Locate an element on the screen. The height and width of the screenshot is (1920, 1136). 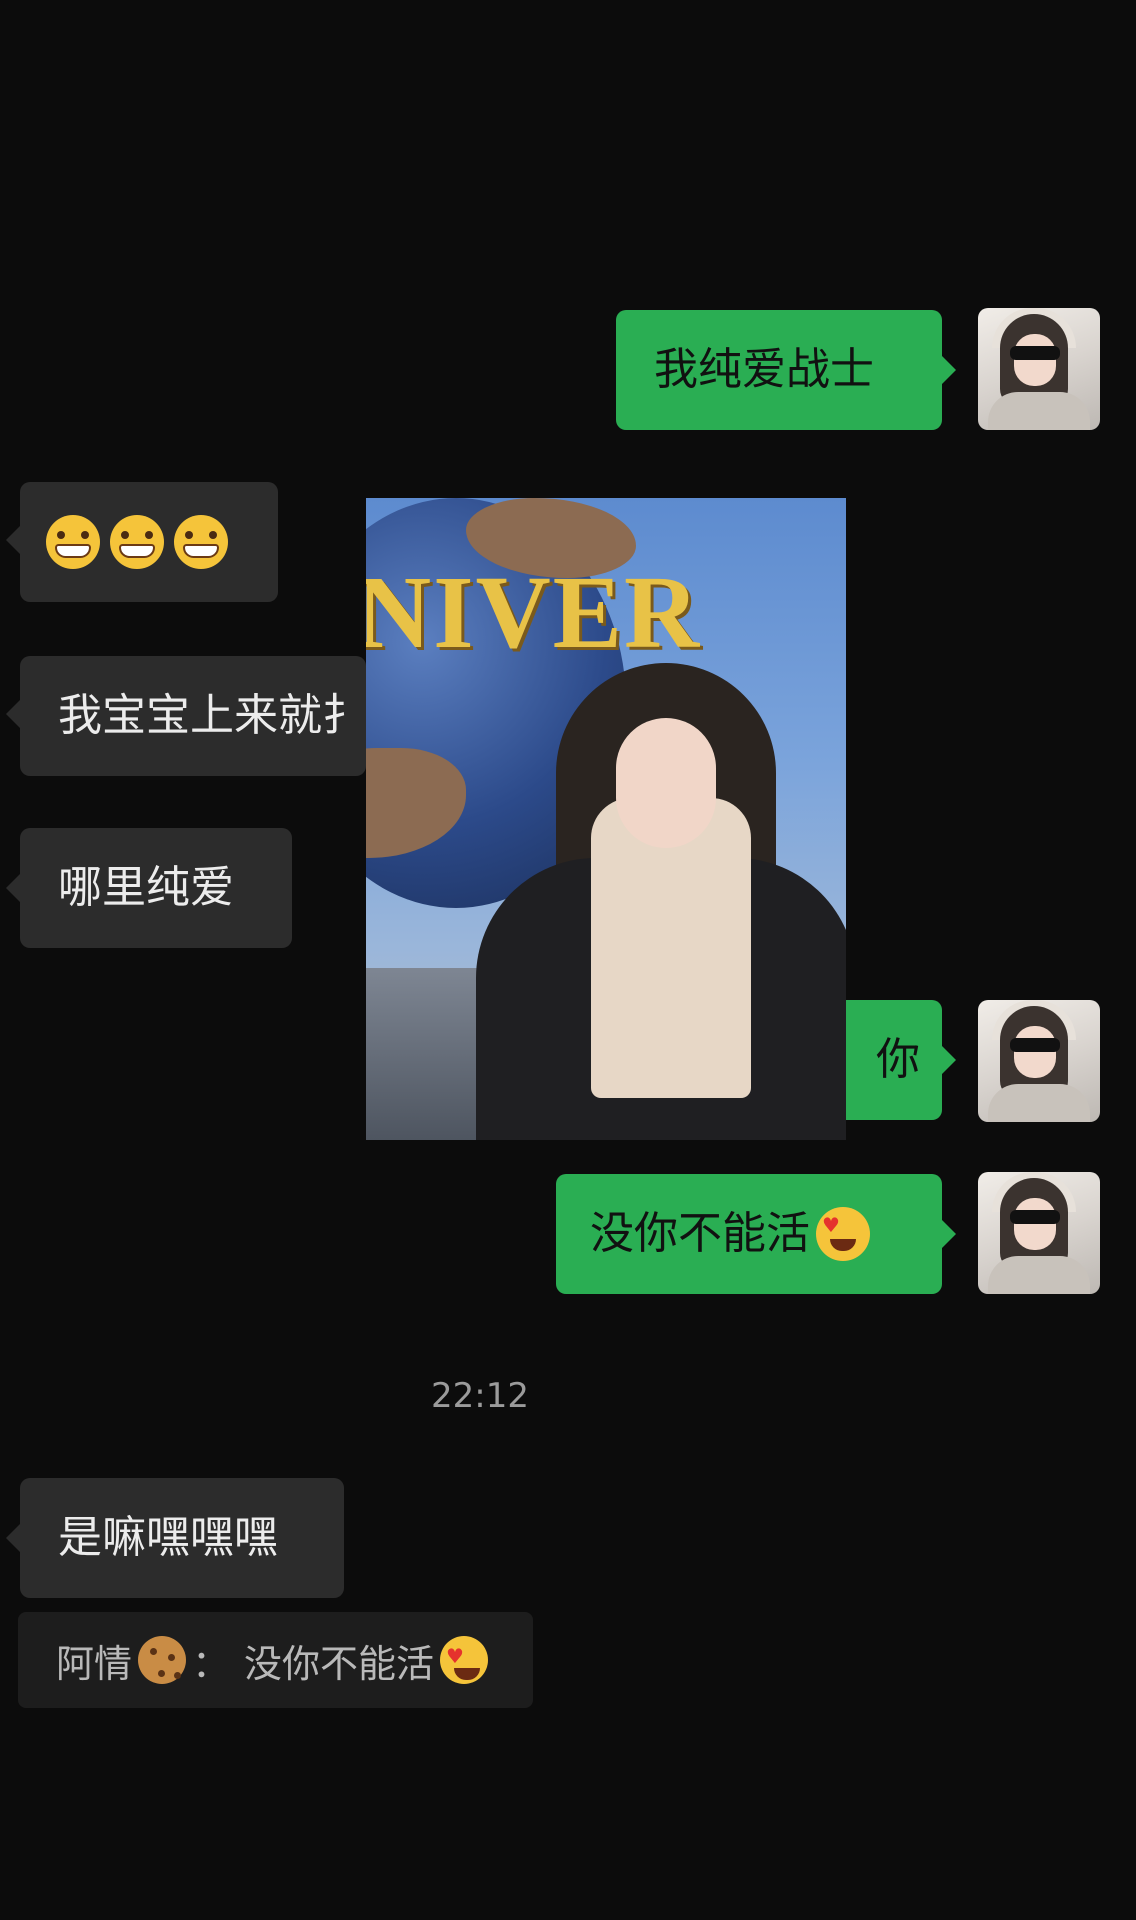
quote-sender: 阿情 is located at coordinates (94, 1663).